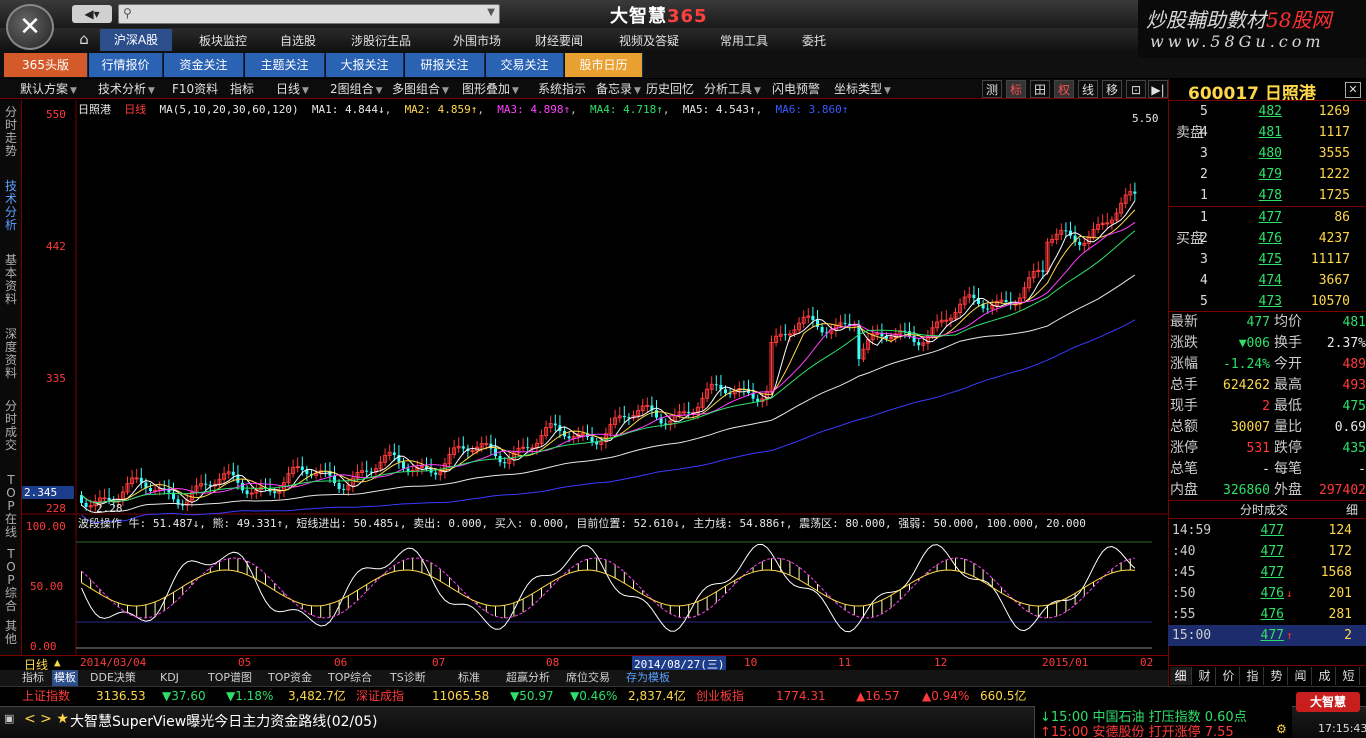  I want to click on btab-top-chart: TOP谱图, so click(230, 678).